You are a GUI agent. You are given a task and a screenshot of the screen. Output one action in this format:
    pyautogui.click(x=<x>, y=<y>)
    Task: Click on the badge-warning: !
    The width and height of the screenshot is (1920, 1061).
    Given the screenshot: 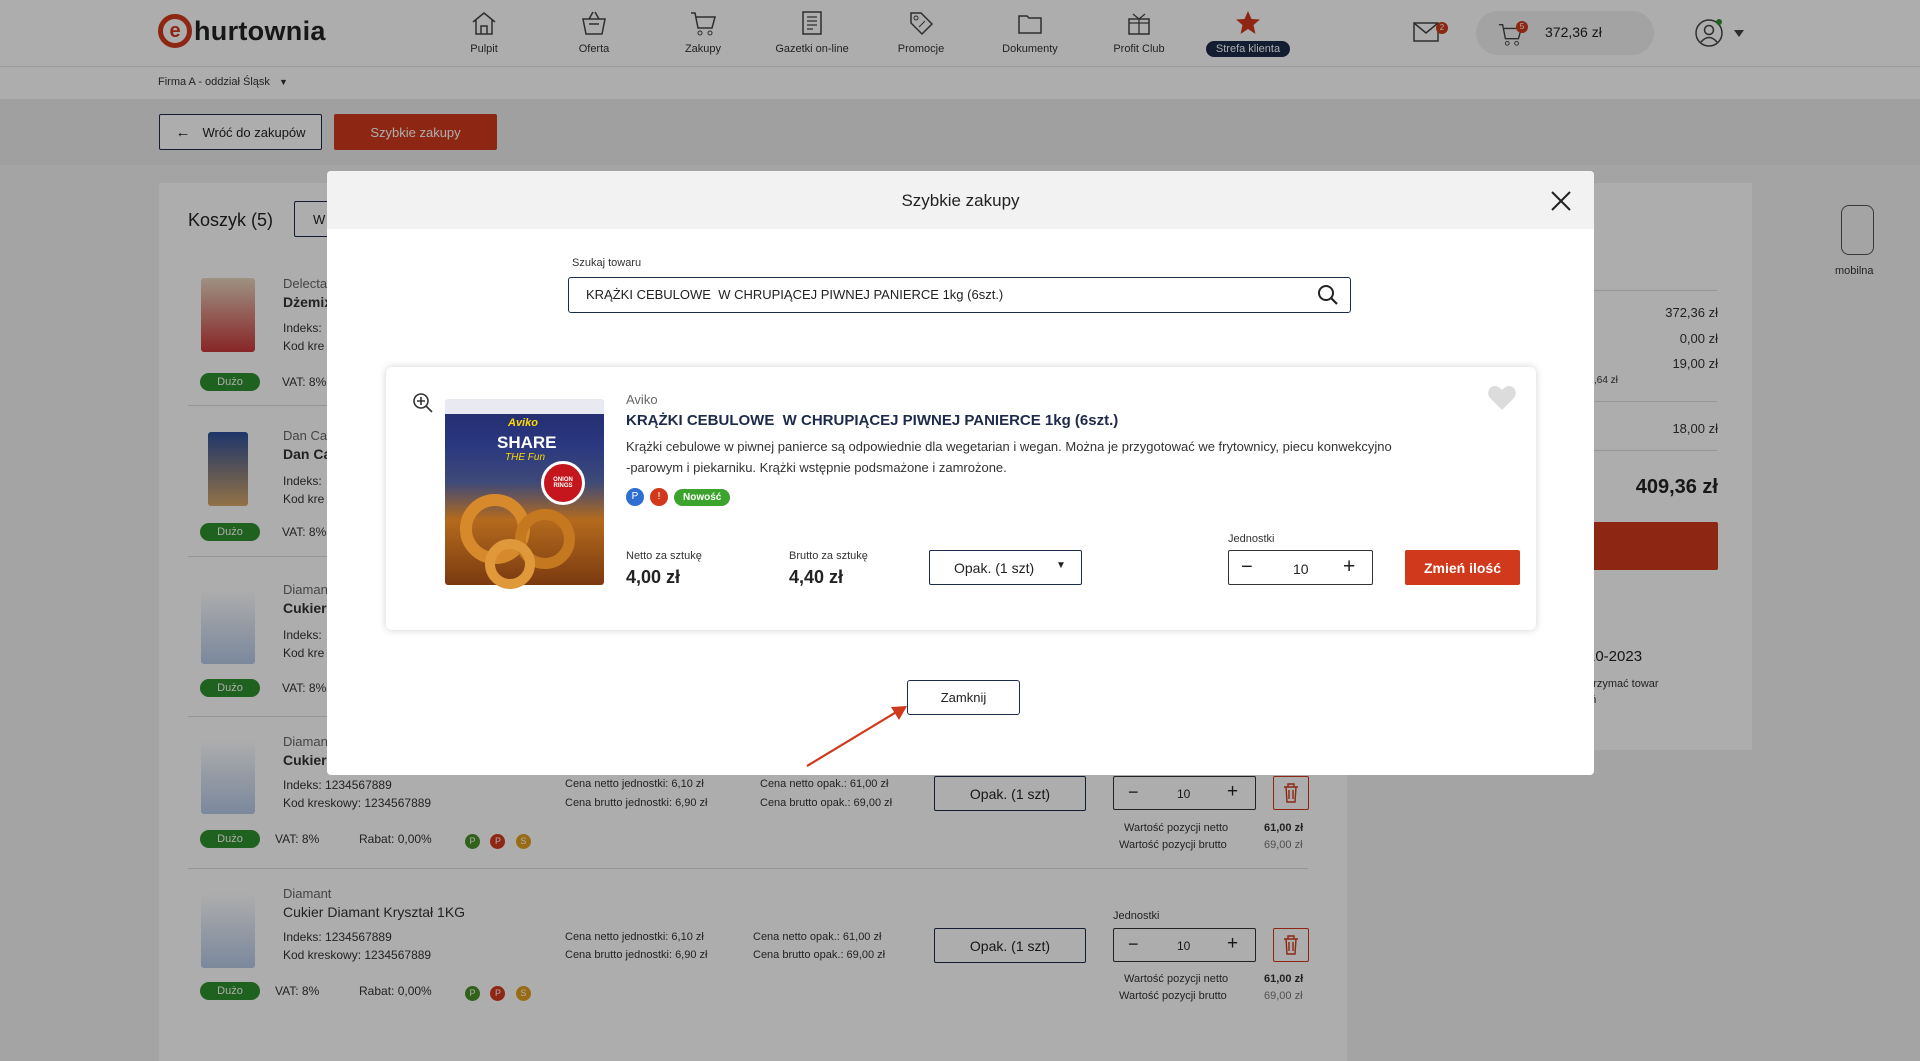 What is the action you would take?
    pyautogui.click(x=659, y=497)
    